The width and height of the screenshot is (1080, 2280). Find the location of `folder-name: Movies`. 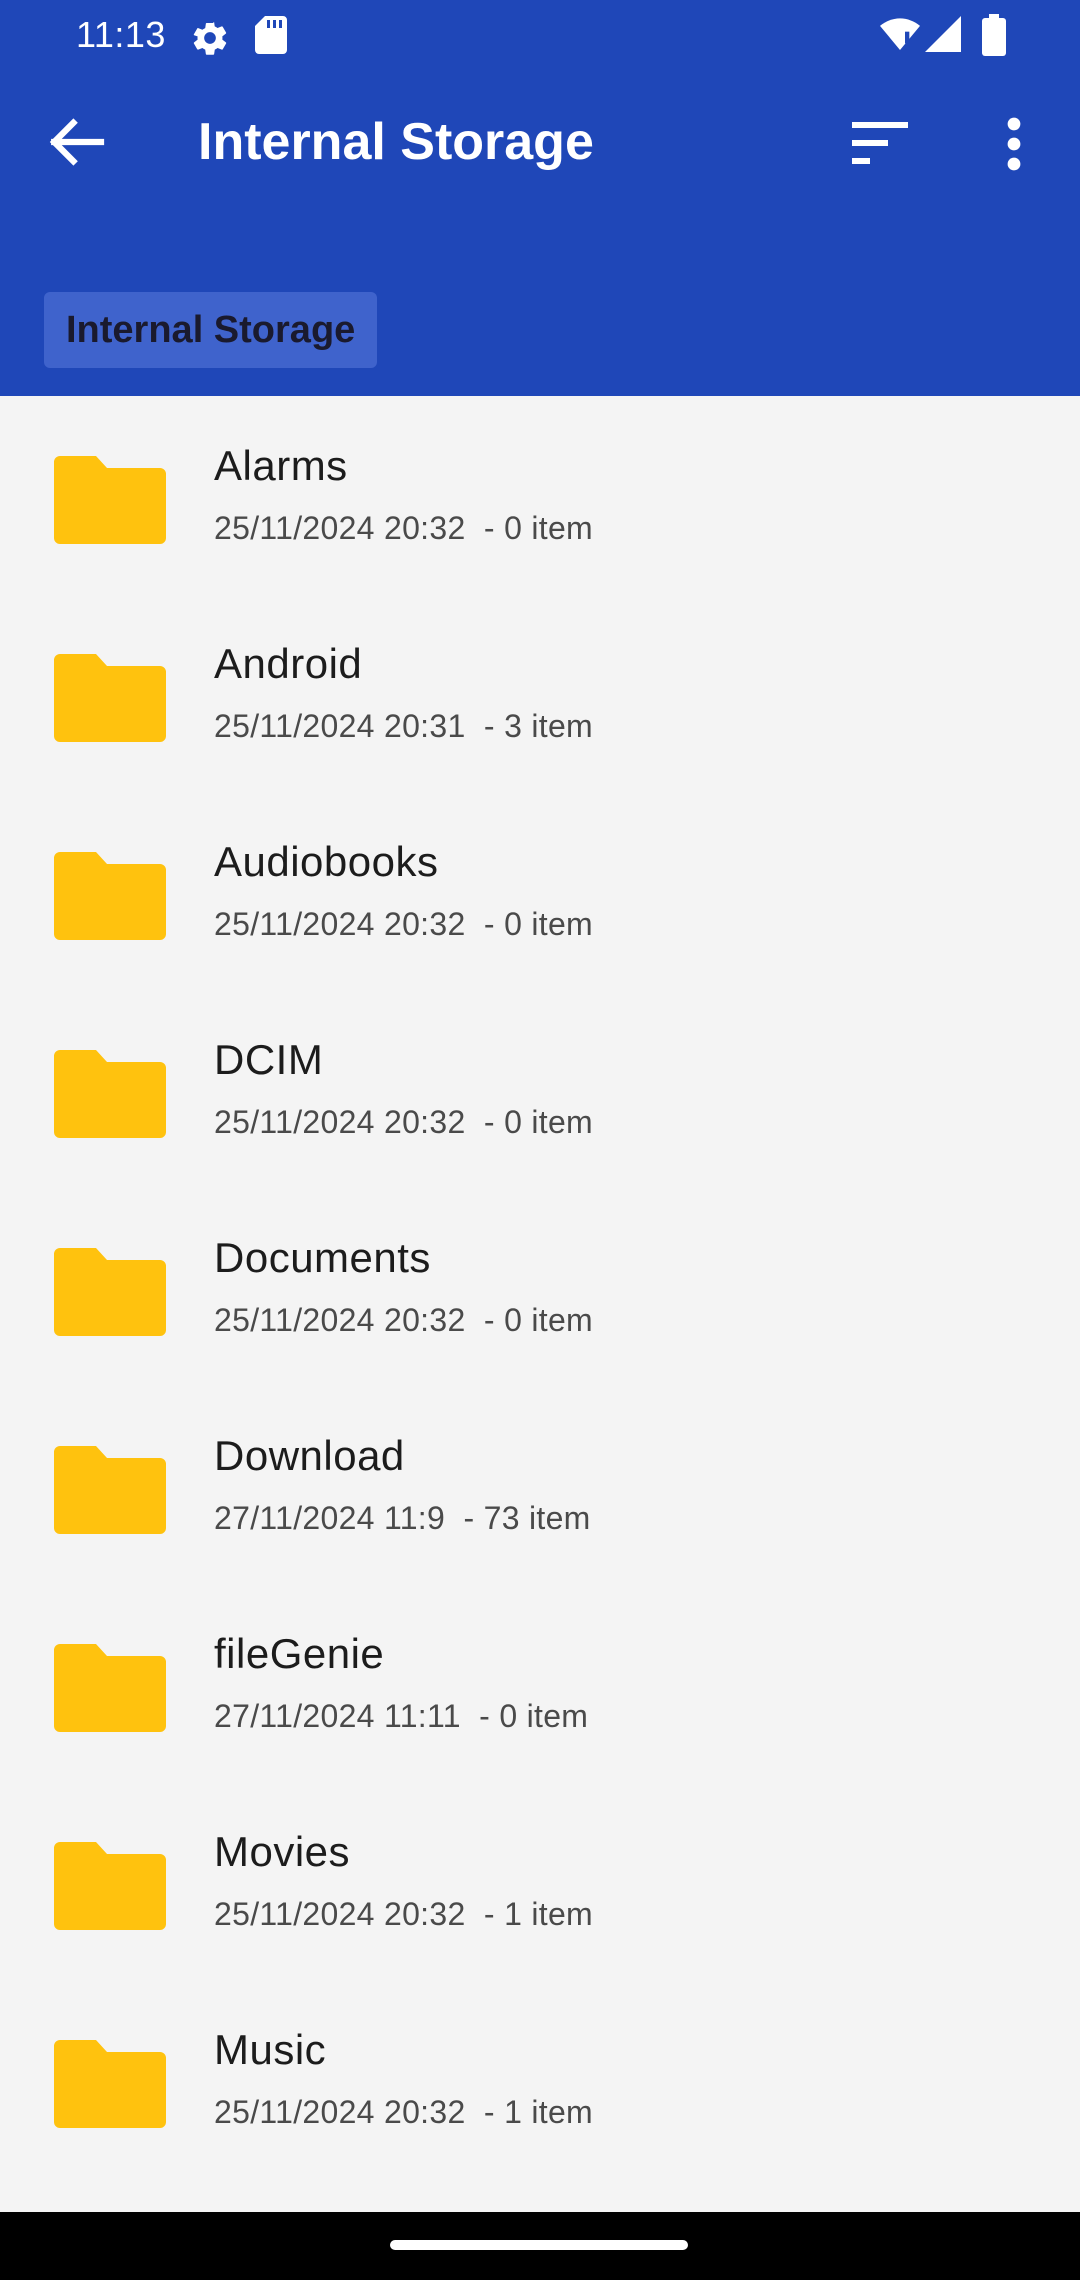

folder-name: Movies is located at coordinates (282, 1851).